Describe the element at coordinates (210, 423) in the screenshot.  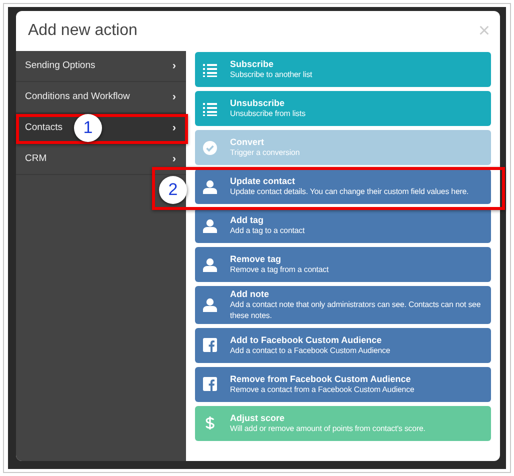
I see `dollar-icon` at that location.